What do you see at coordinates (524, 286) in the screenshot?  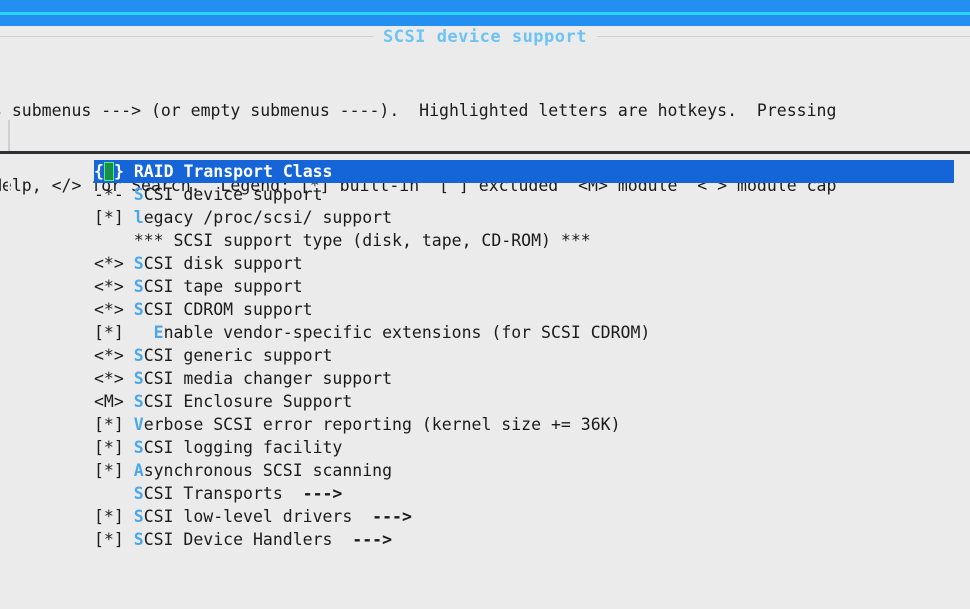 I see `menu-item: <*> SCSI tape support` at bounding box center [524, 286].